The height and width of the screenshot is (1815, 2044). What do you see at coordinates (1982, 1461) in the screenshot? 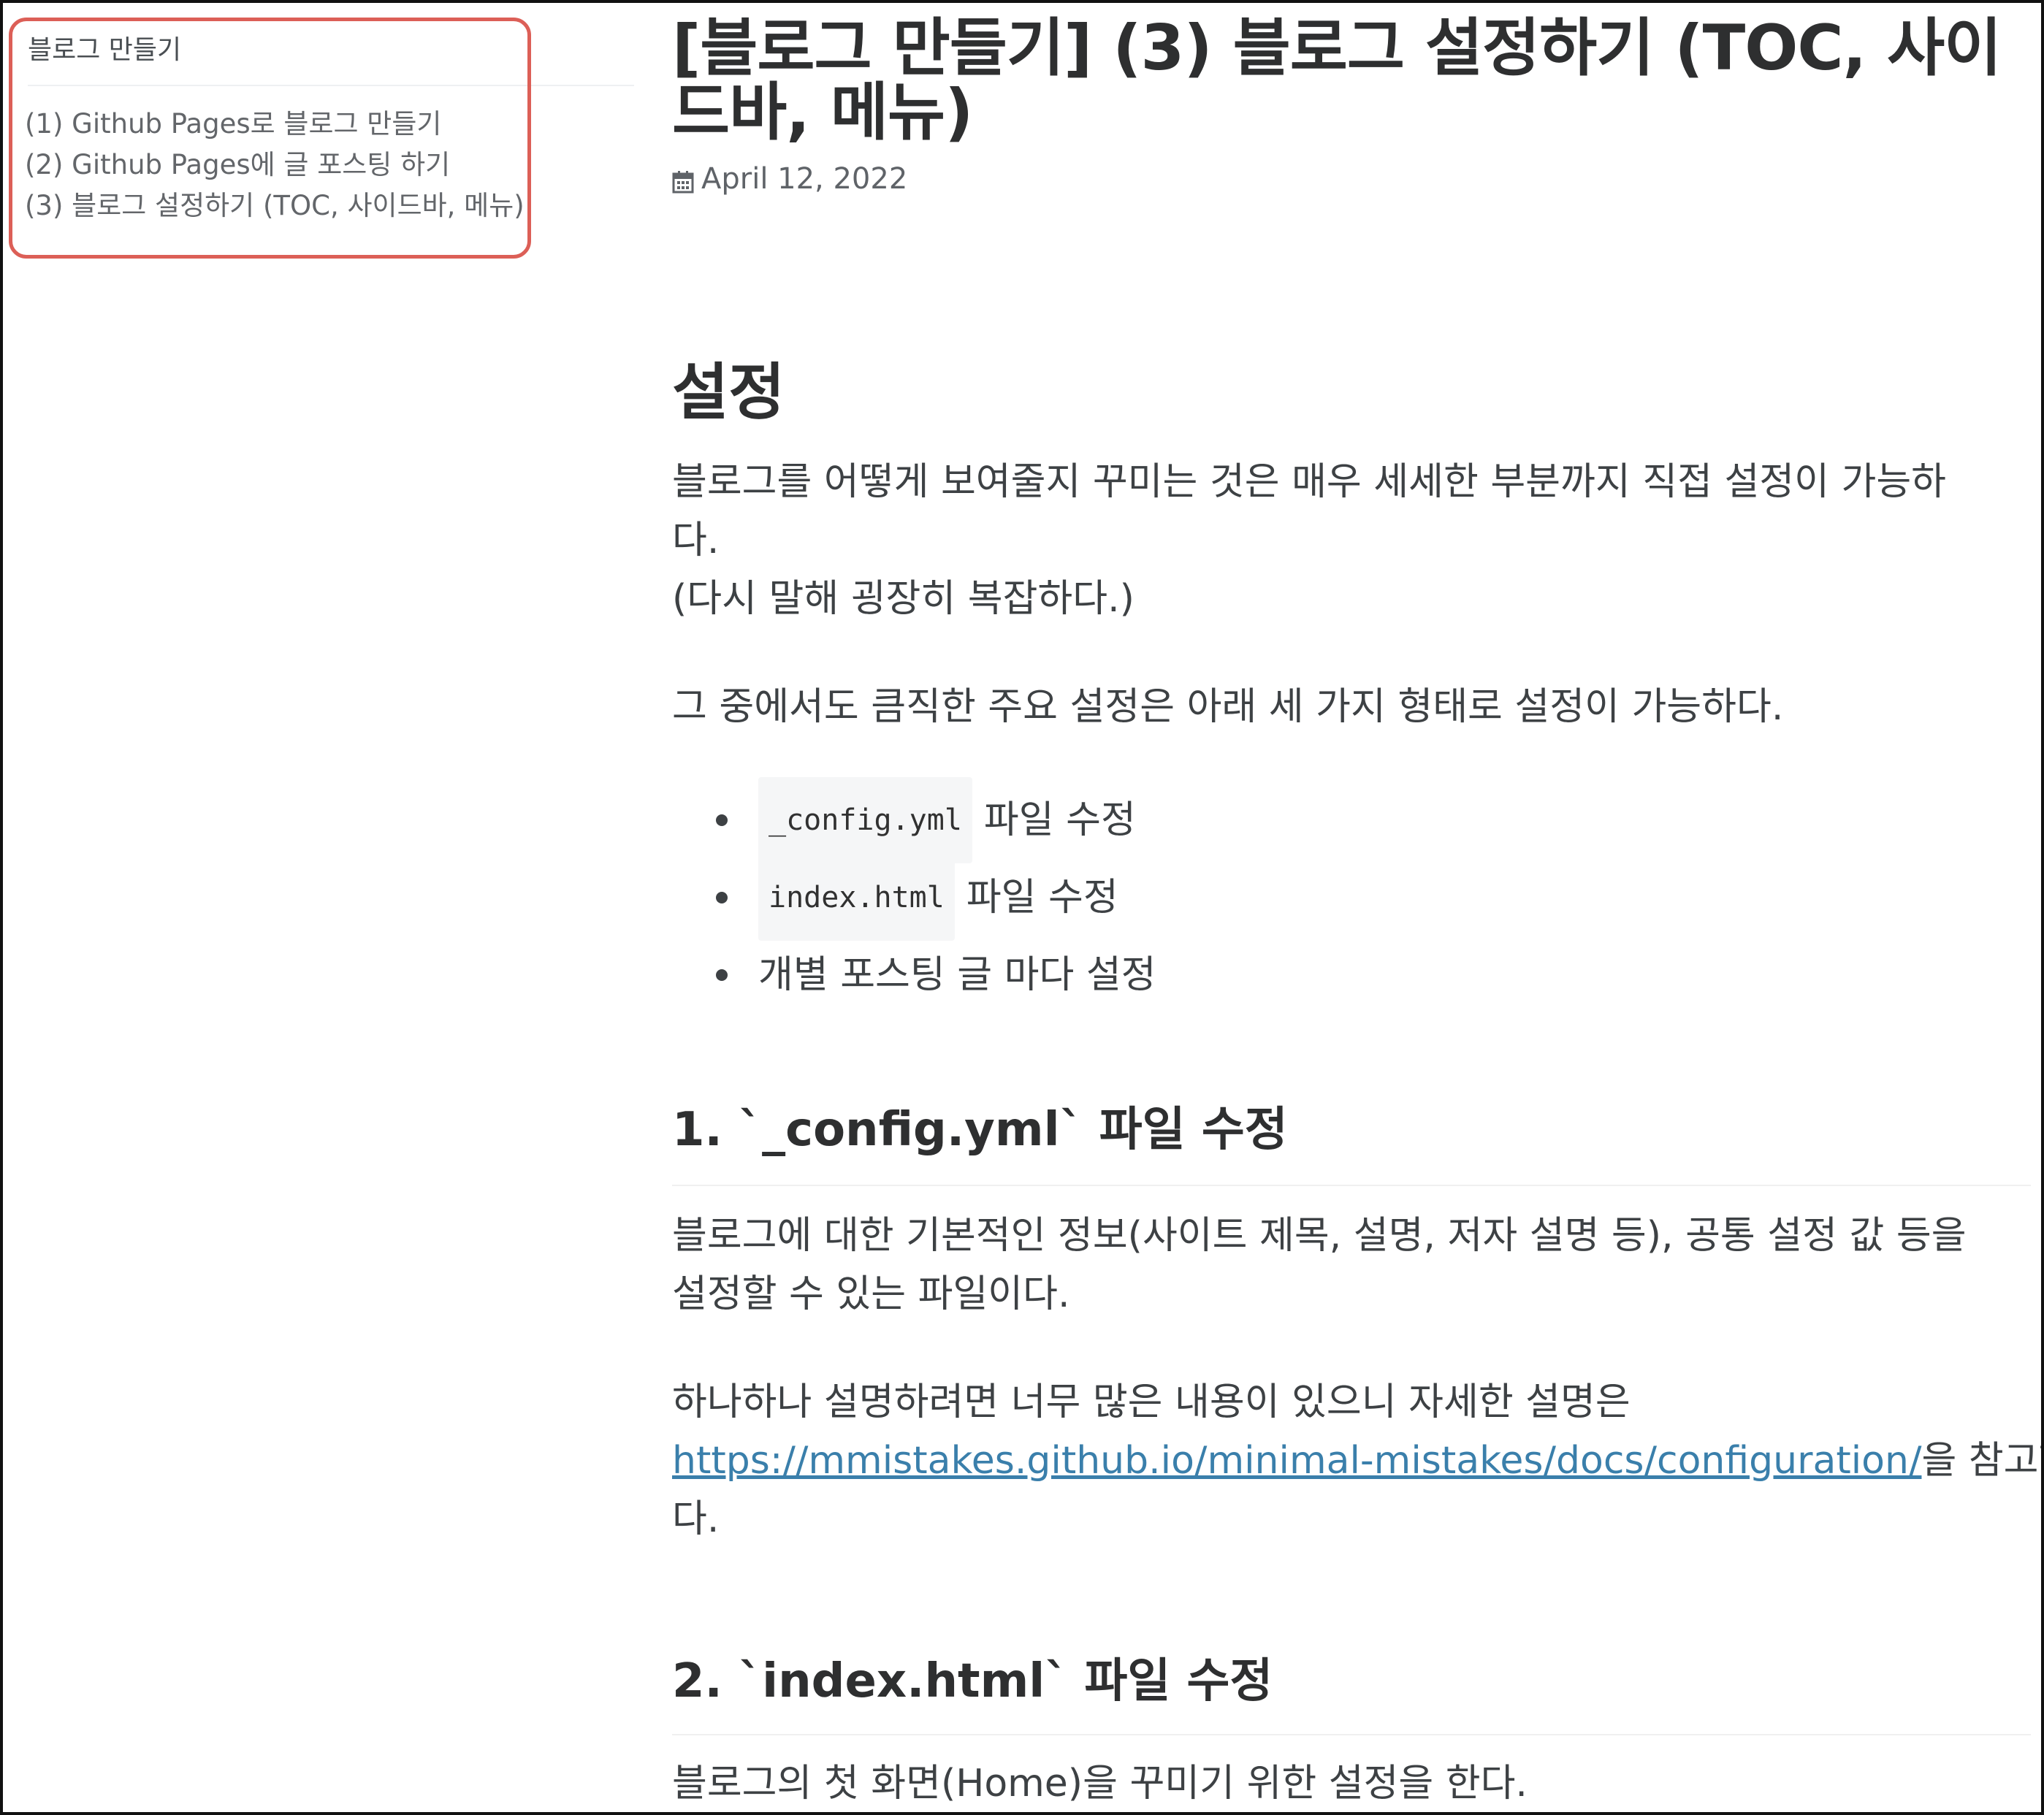
I see `config-paragraph2-suffix: 을 참고한` at bounding box center [1982, 1461].